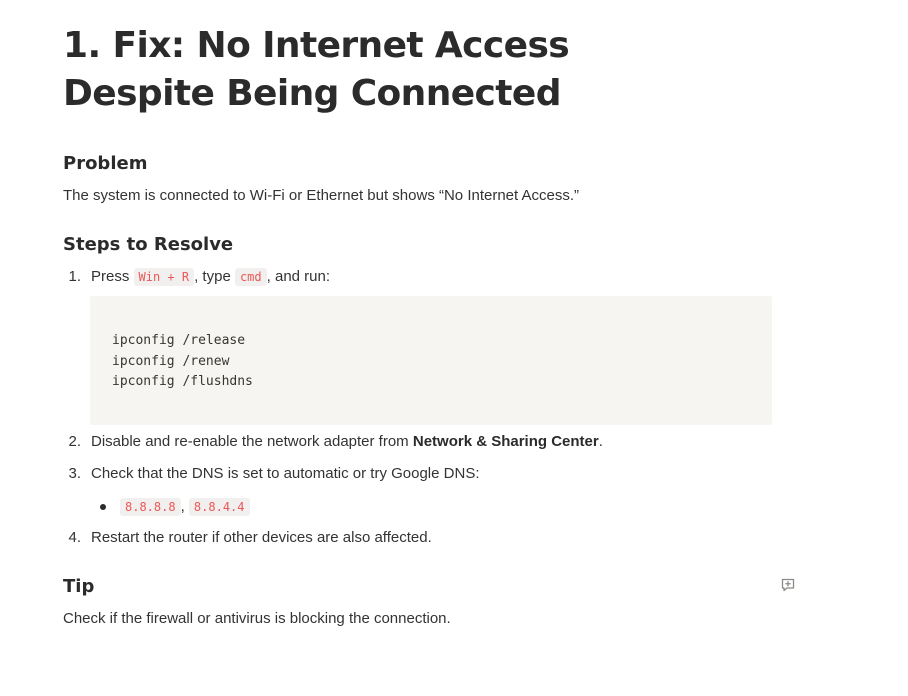  I want to click on dns-secondary-code: 8.8.4.4, so click(219, 507).